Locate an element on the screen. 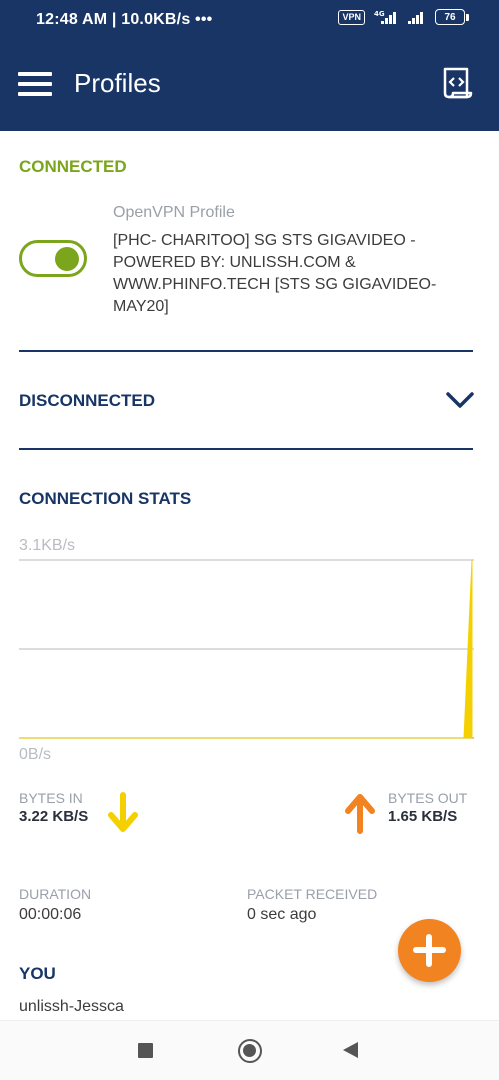 The width and height of the screenshot is (499, 1080). back-button is located at coordinates (350, 1050).